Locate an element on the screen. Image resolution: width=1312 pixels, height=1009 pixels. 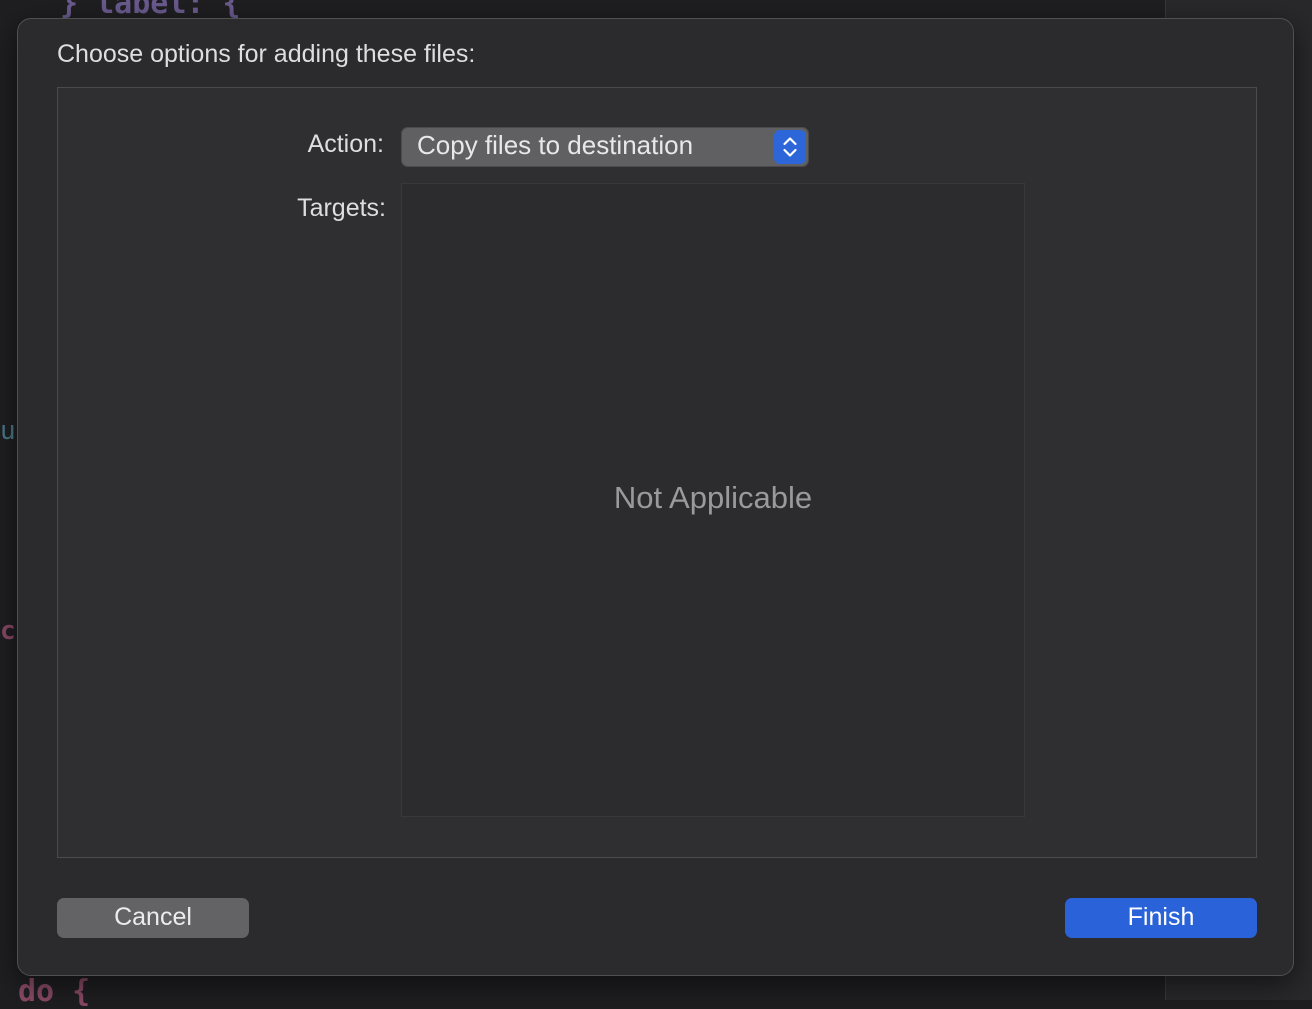
code-line-bottom: do { is located at coordinates (54, 991).